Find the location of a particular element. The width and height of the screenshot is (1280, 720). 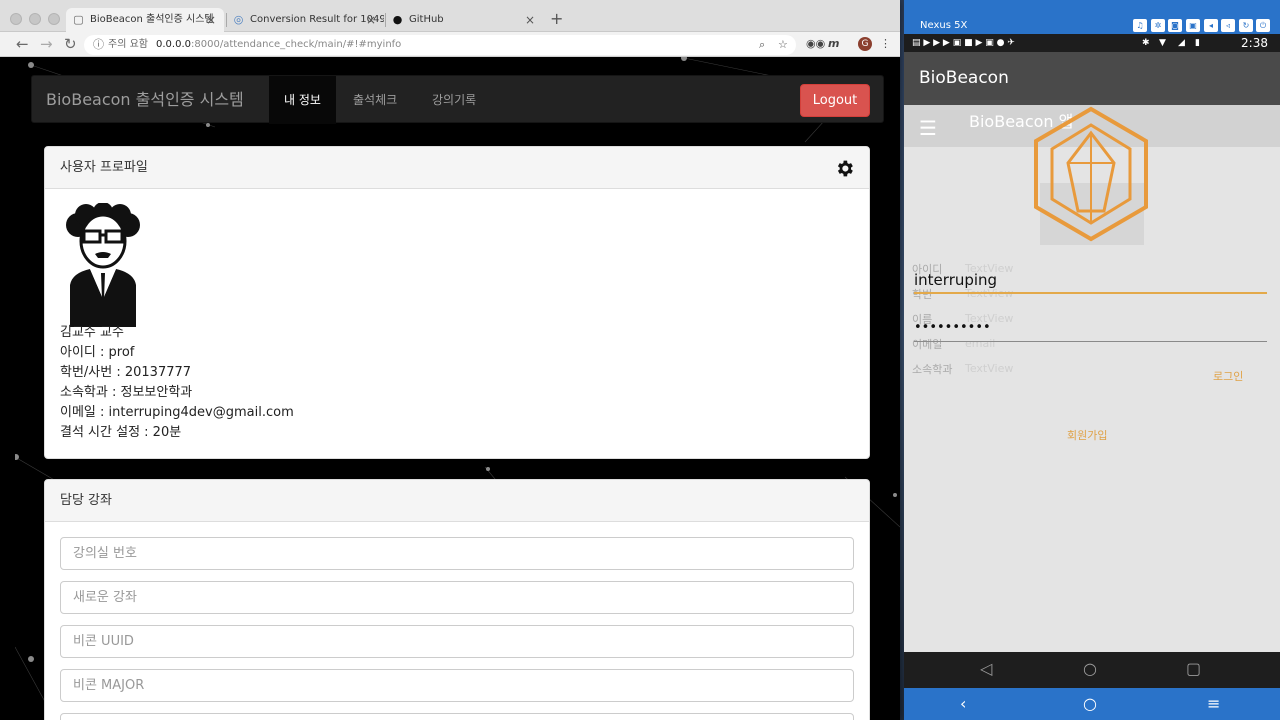

document-icon: ◎ is located at coordinates (238, 19).